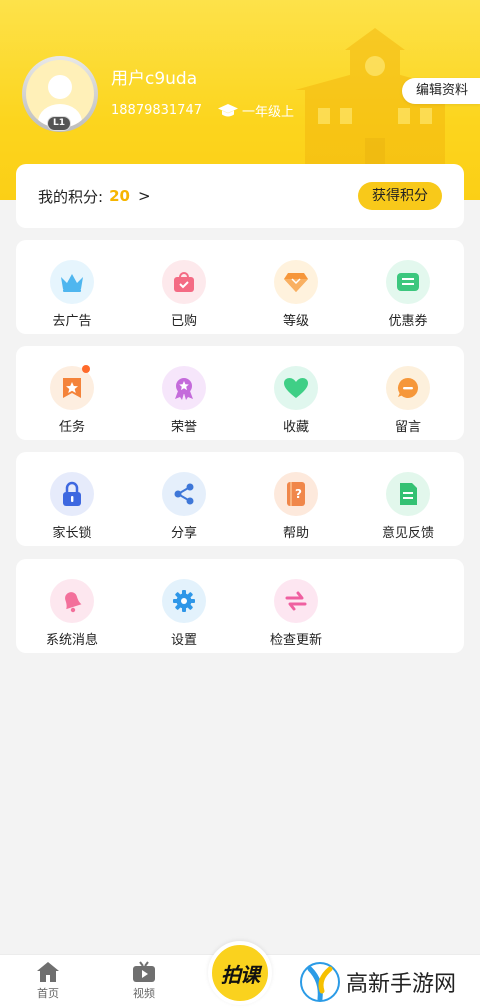  I want to click on grade-info: 一年级上, so click(256, 110).